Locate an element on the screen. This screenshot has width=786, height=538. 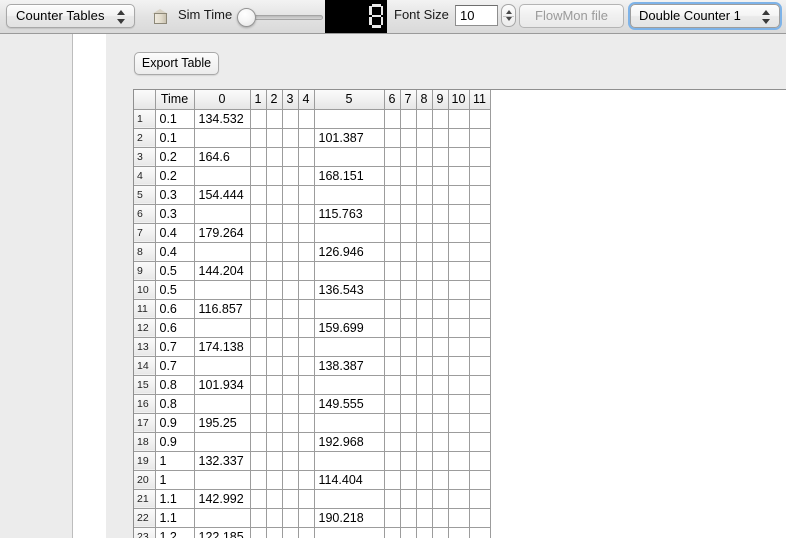
time-cell: 0.1 is located at coordinates (175, 119).